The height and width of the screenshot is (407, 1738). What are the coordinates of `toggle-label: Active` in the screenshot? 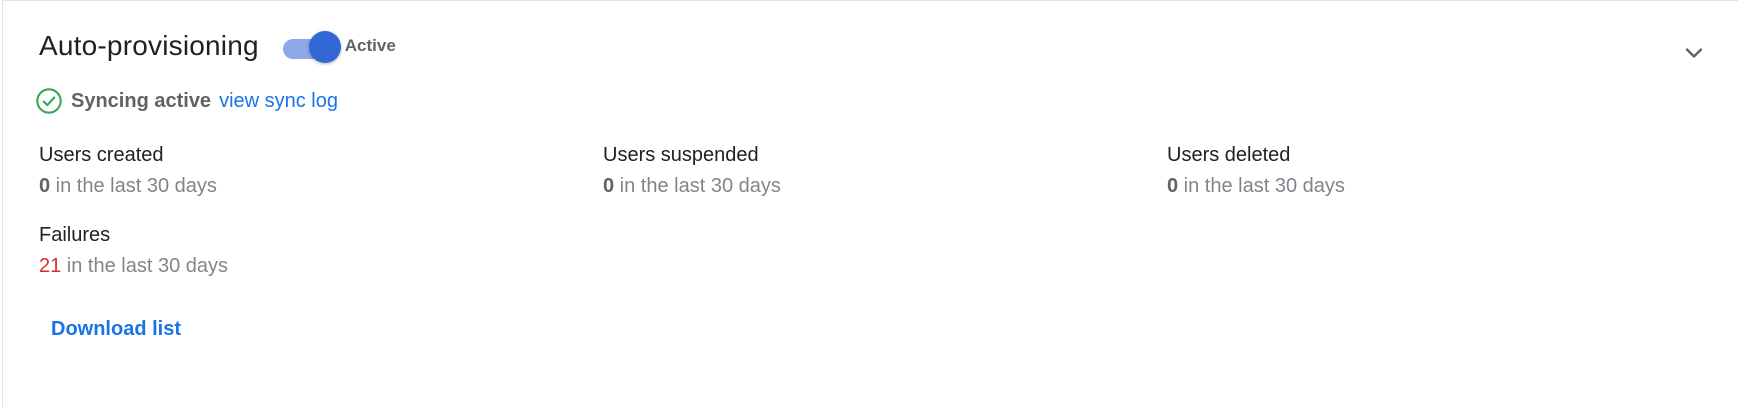 It's located at (370, 45).